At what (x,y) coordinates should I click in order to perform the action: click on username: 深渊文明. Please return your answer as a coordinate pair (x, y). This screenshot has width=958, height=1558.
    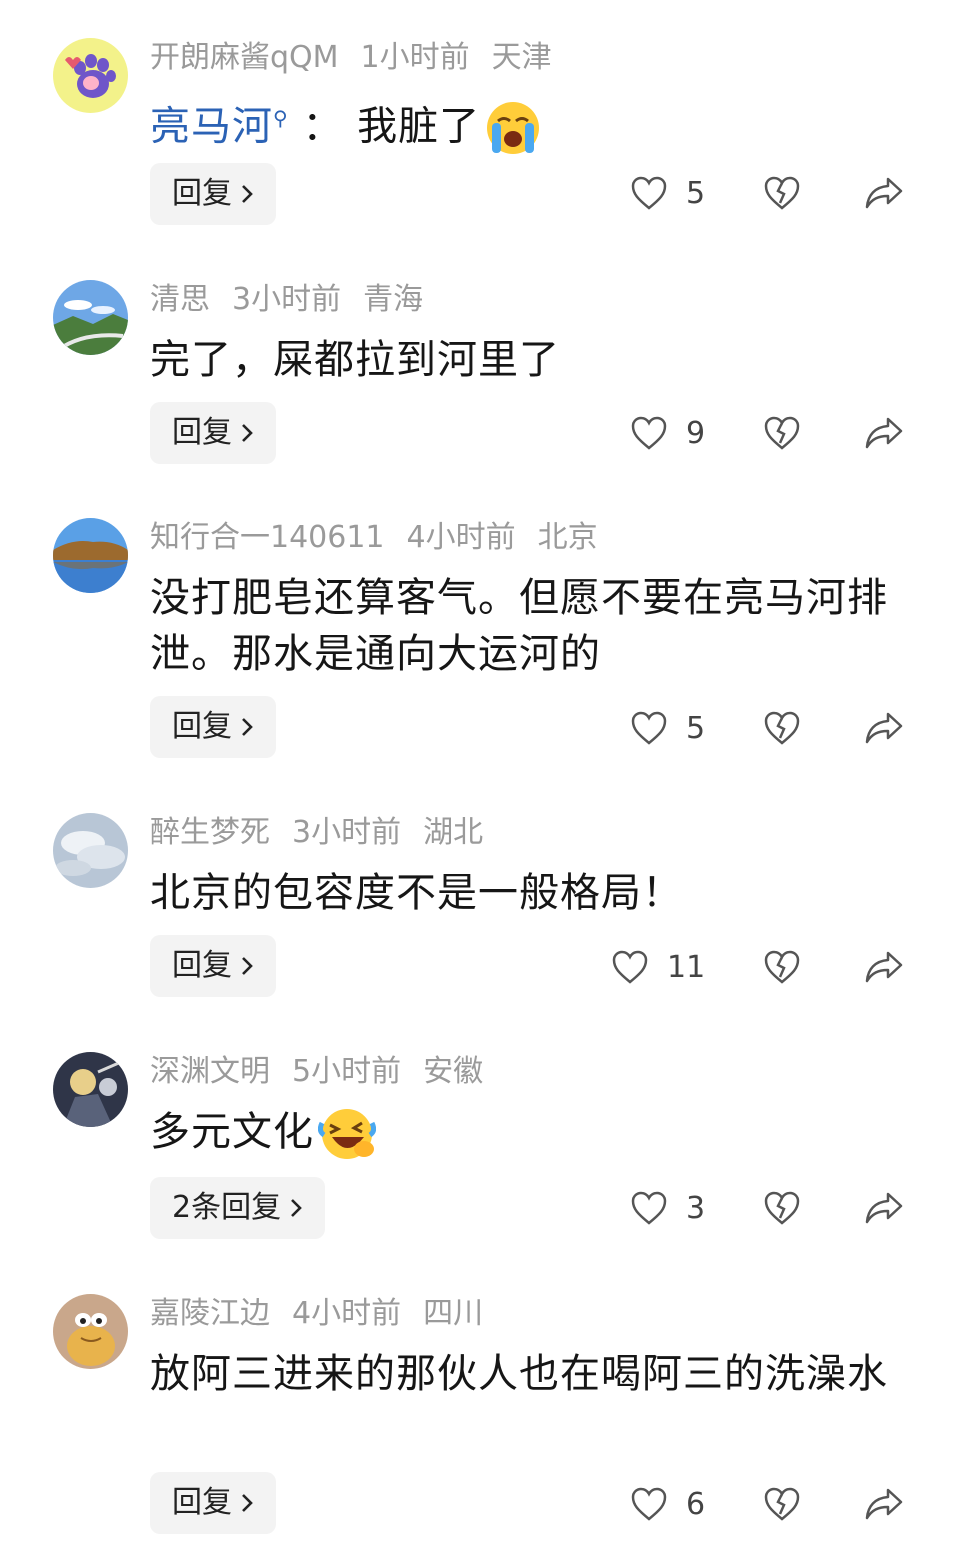
    Looking at the image, I should click on (210, 1071).